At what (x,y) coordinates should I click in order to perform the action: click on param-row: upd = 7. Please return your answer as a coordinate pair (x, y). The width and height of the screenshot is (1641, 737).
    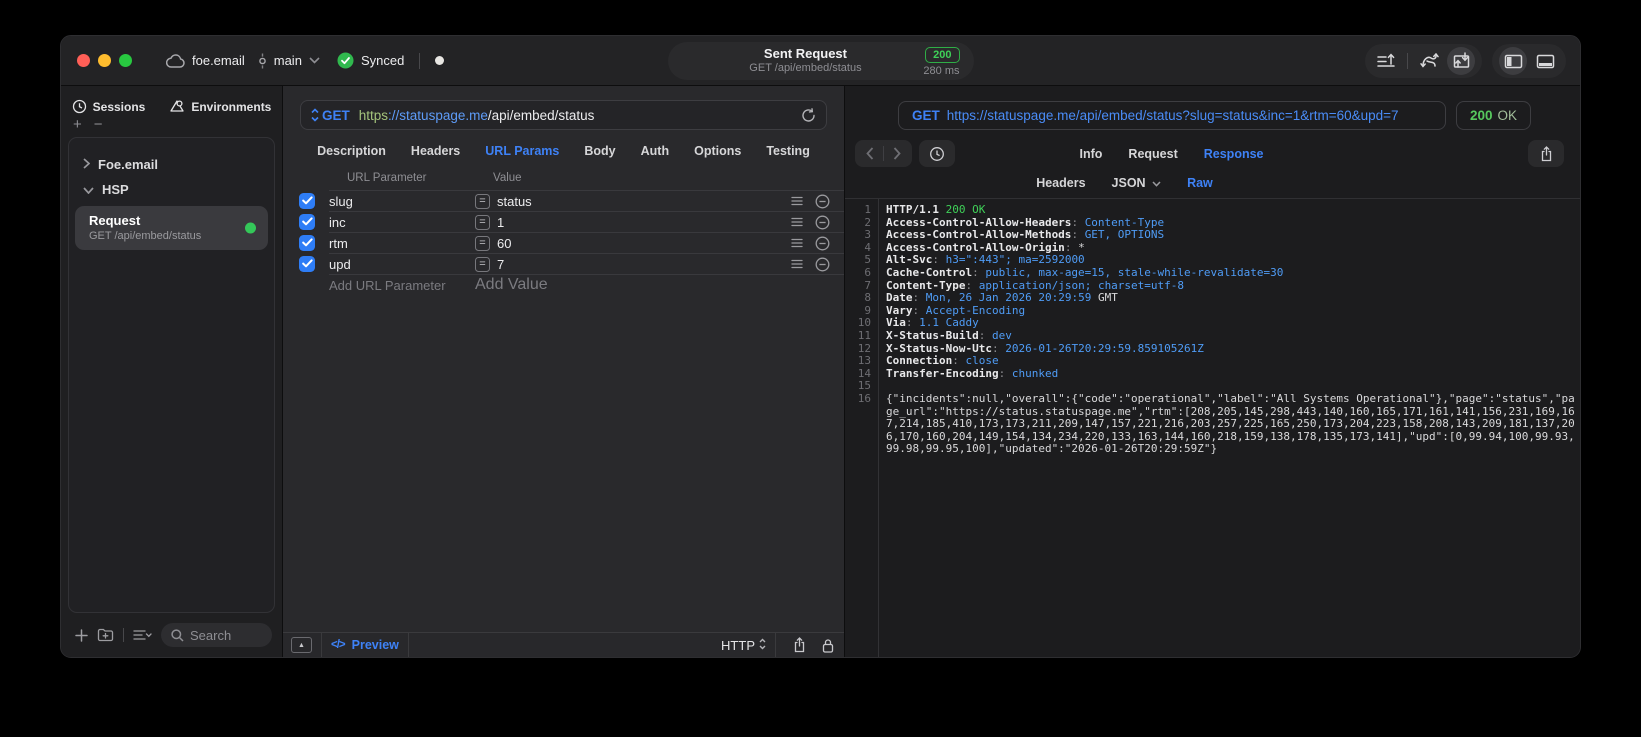
    Looking at the image, I should click on (563, 263).